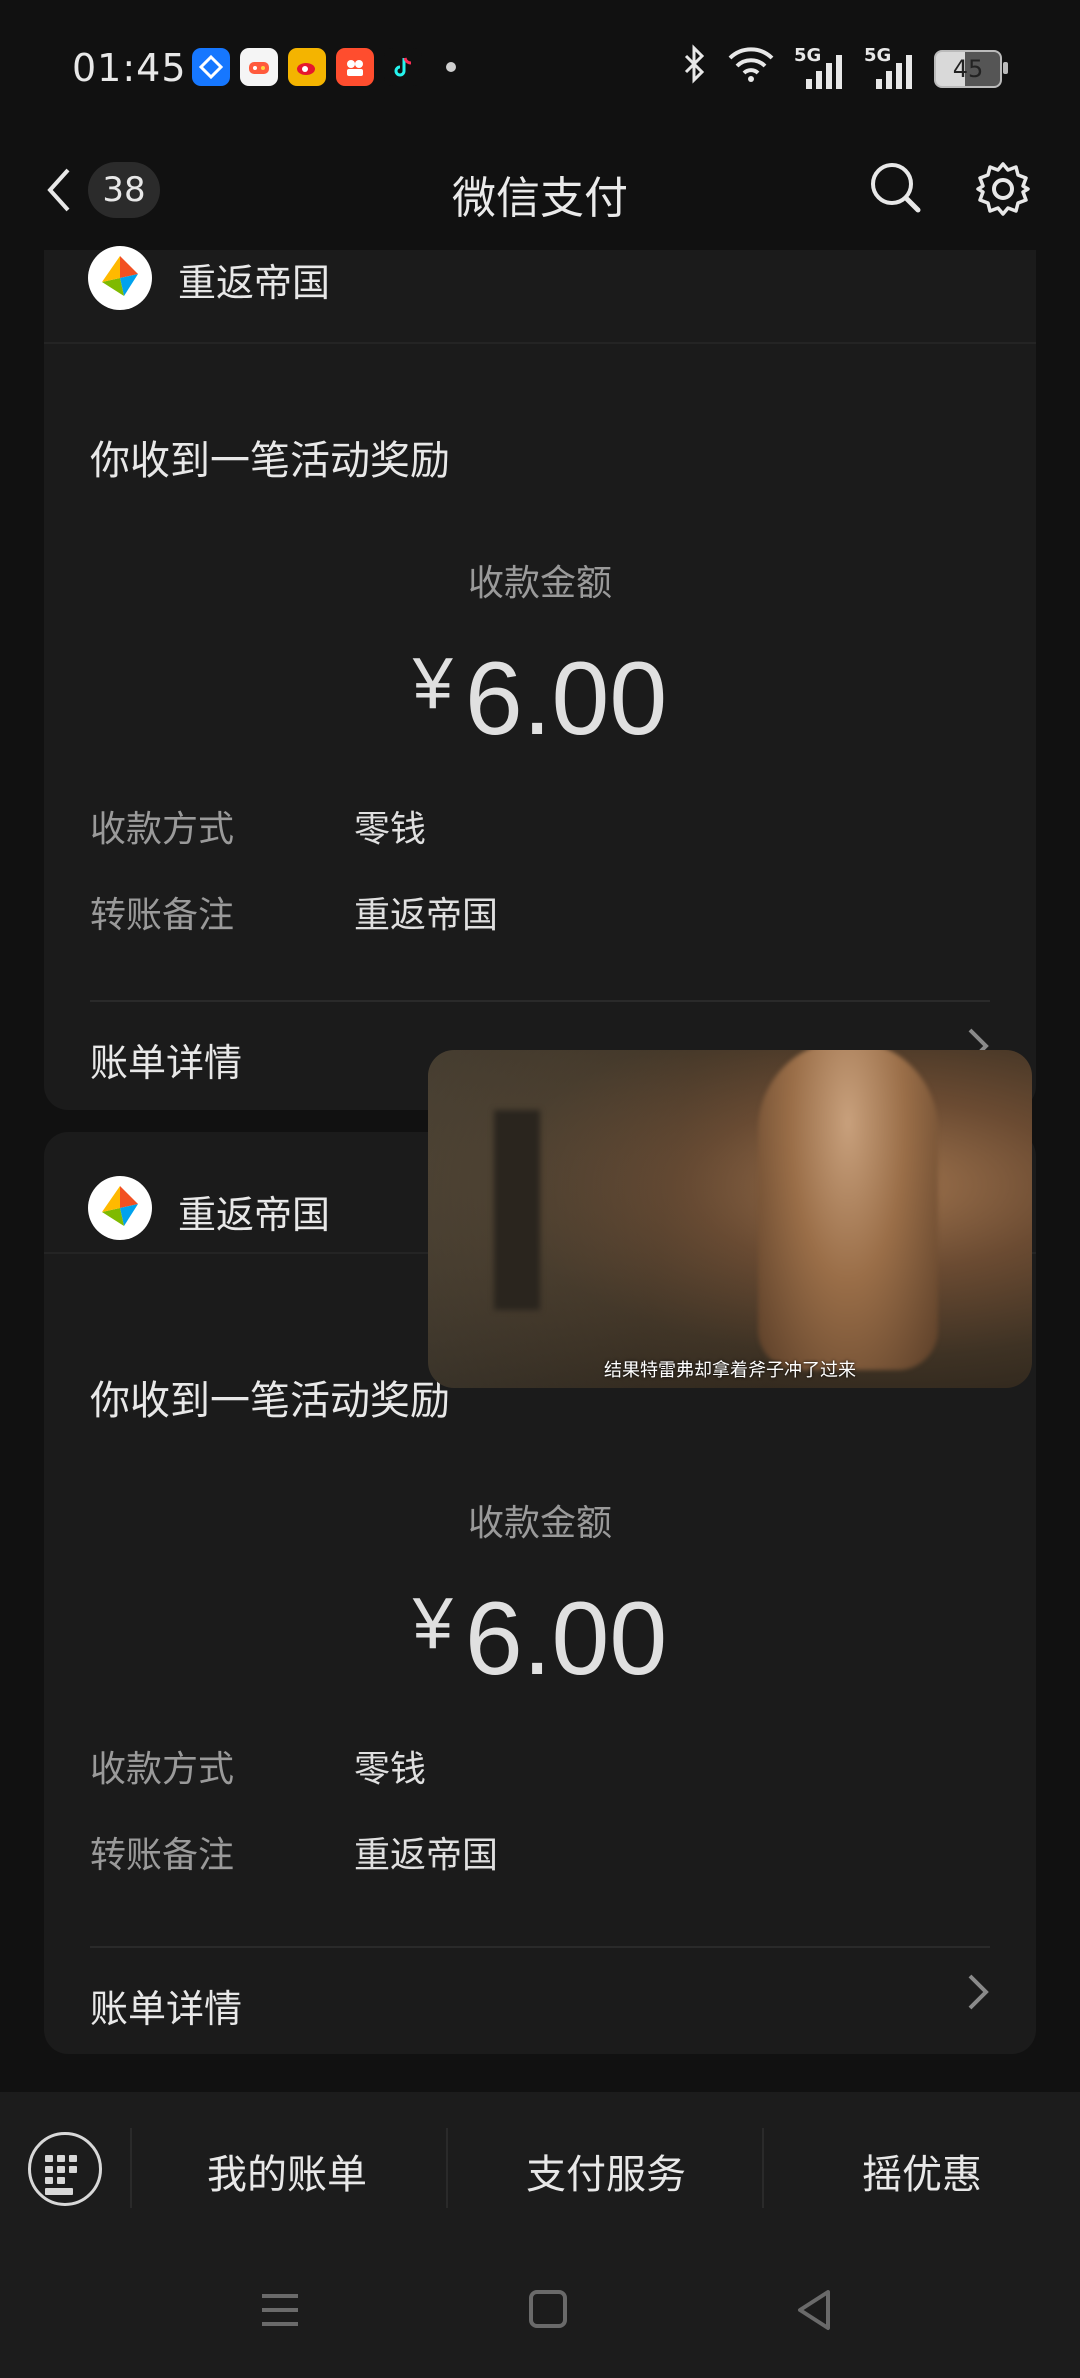 This screenshot has width=1080, height=2378. Describe the element at coordinates (355, 67) in the screenshot. I see `video-app-icon` at that location.